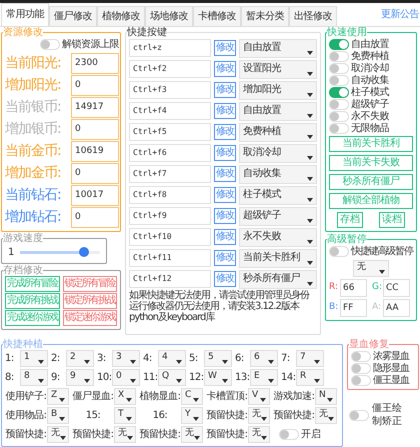 This screenshot has height=447, width=420. I want to click on action-dropdown: 增加阳光, so click(278, 90).